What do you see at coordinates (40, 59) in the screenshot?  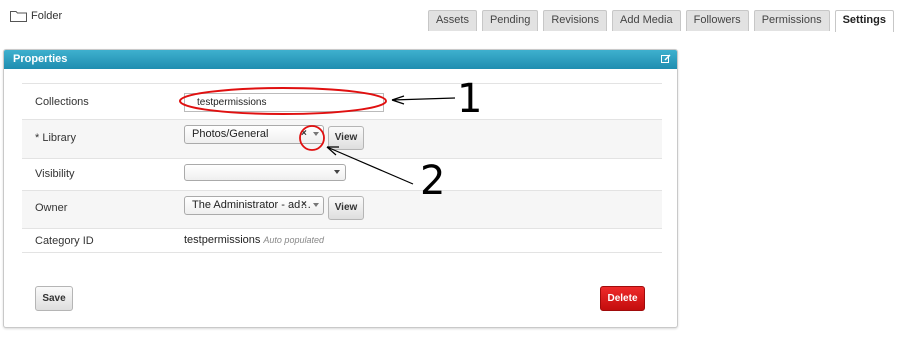 I see `panel-title: Properties` at bounding box center [40, 59].